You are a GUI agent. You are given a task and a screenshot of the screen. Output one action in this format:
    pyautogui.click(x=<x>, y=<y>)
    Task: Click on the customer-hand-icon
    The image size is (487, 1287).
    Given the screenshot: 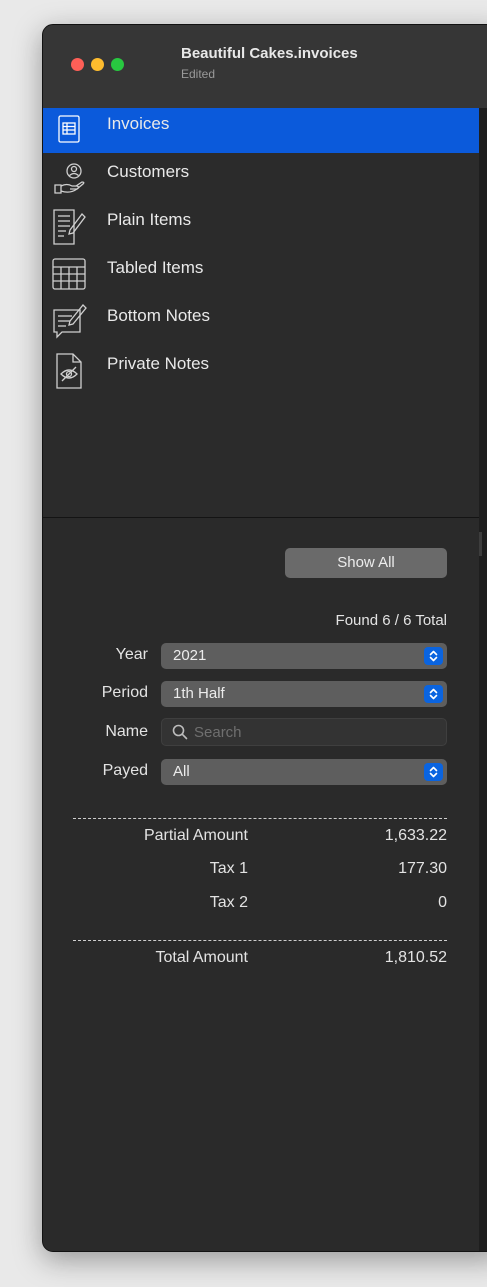 What is the action you would take?
    pyautogui.click(x=70, y=178)
    